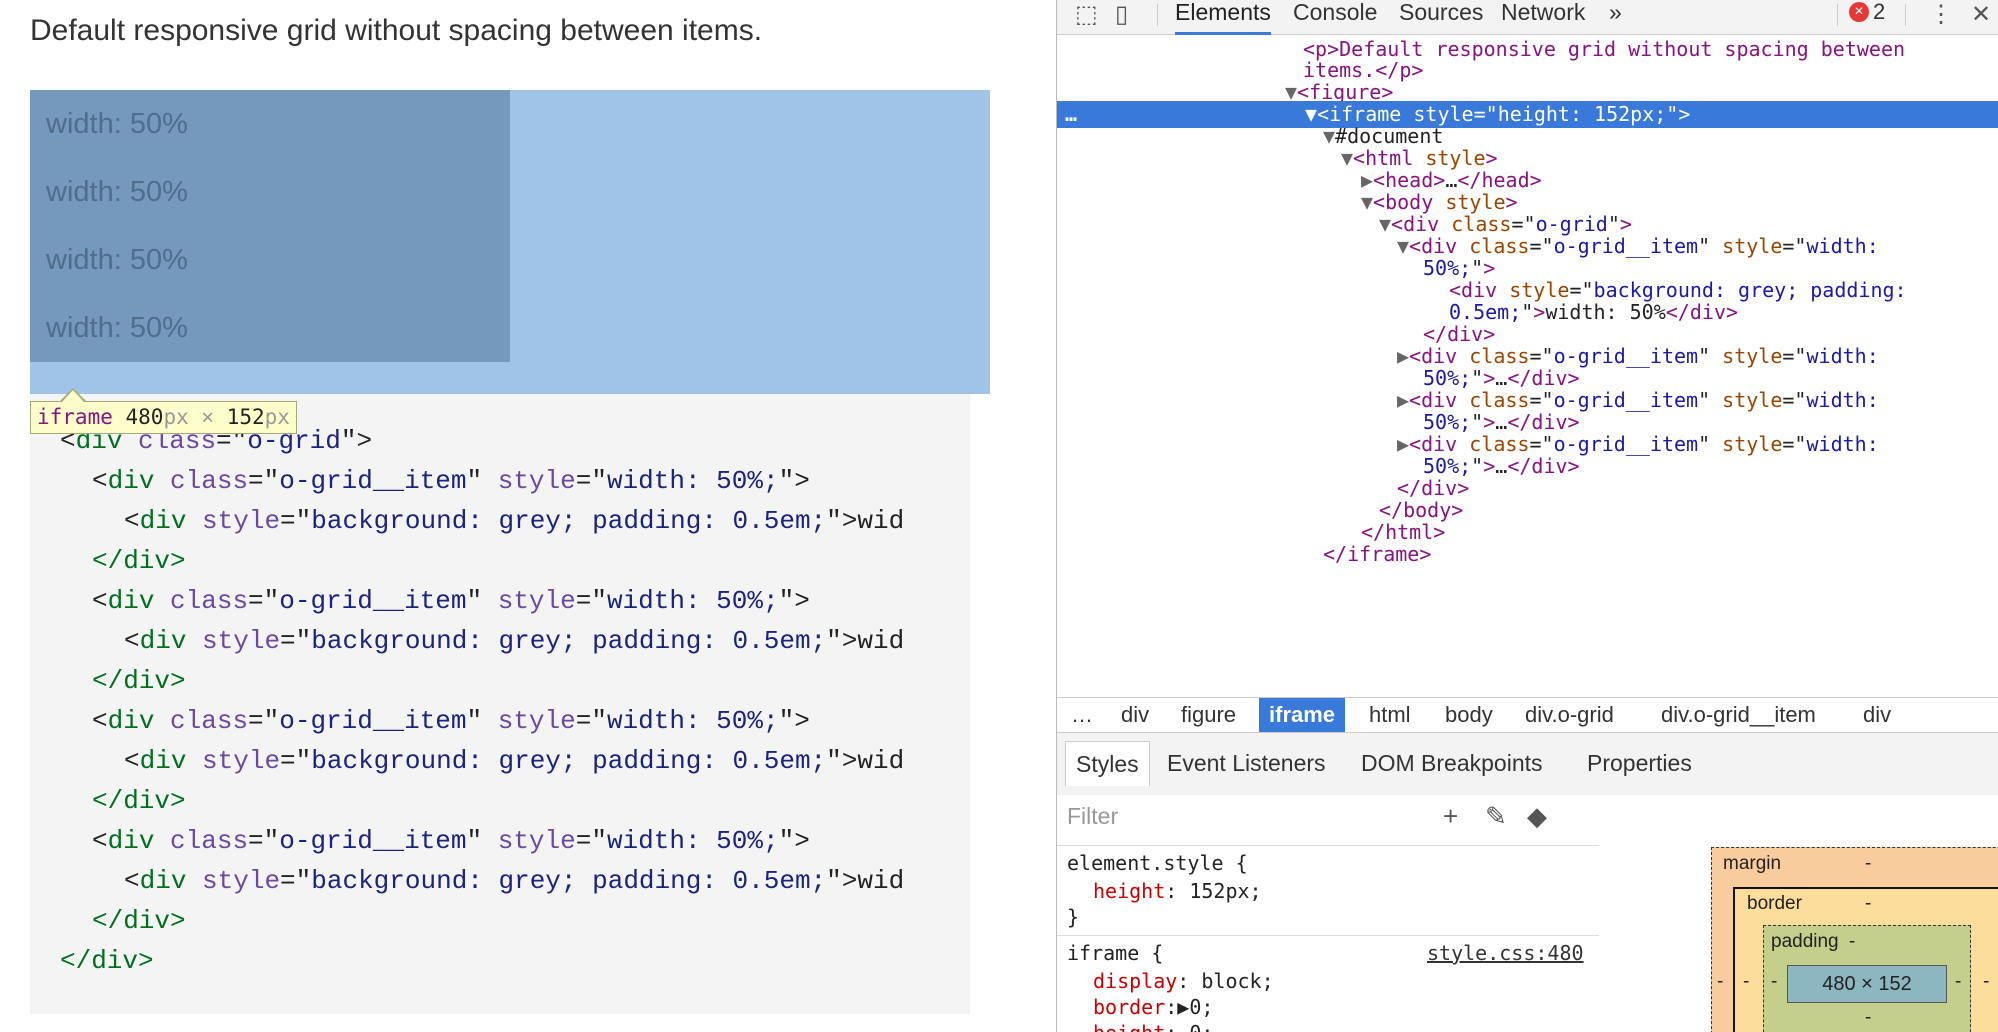 This screenshot has height=1032, width=1998. What do you see at coordinates (1720, 982) in the screenshot?
I see `margin-left-value: -` at bounding box center [1720, 982].